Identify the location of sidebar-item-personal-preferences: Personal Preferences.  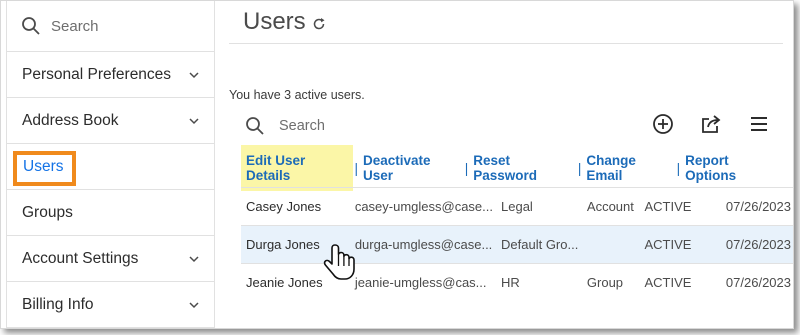
(110, 75).